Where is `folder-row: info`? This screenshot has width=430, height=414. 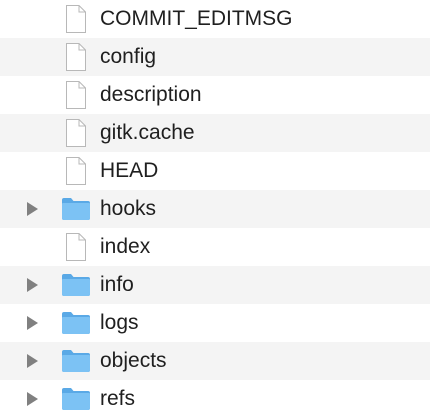
folder-row: info is located at coordinates (215, 285).